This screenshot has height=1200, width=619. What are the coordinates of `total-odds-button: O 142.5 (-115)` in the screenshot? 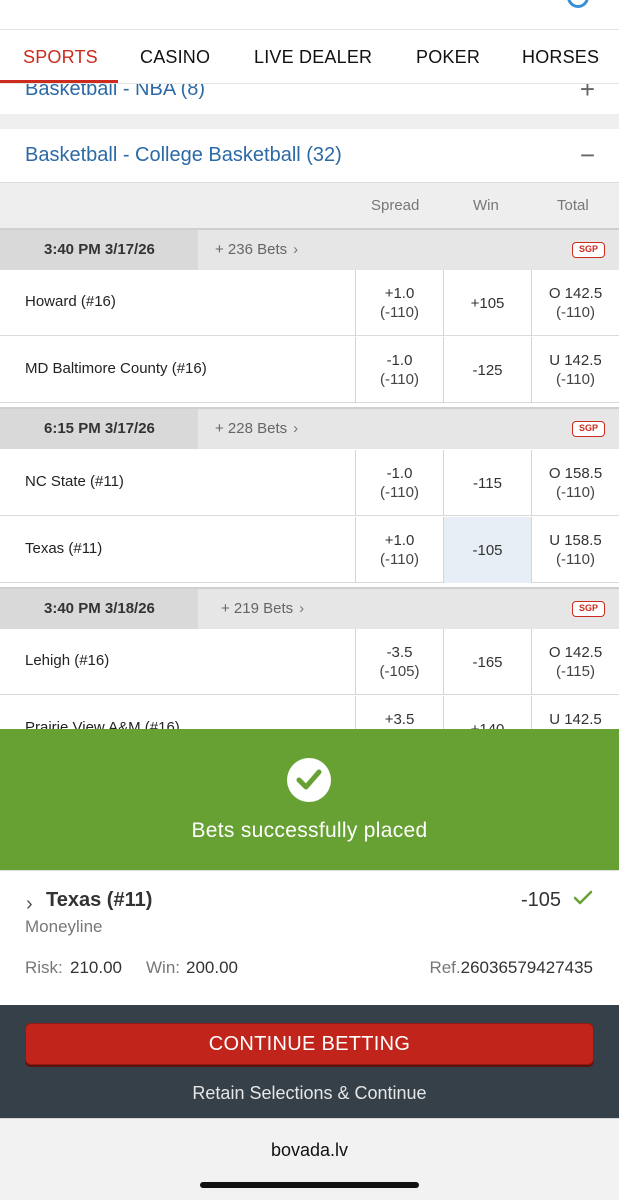 It's located at (575, 662).